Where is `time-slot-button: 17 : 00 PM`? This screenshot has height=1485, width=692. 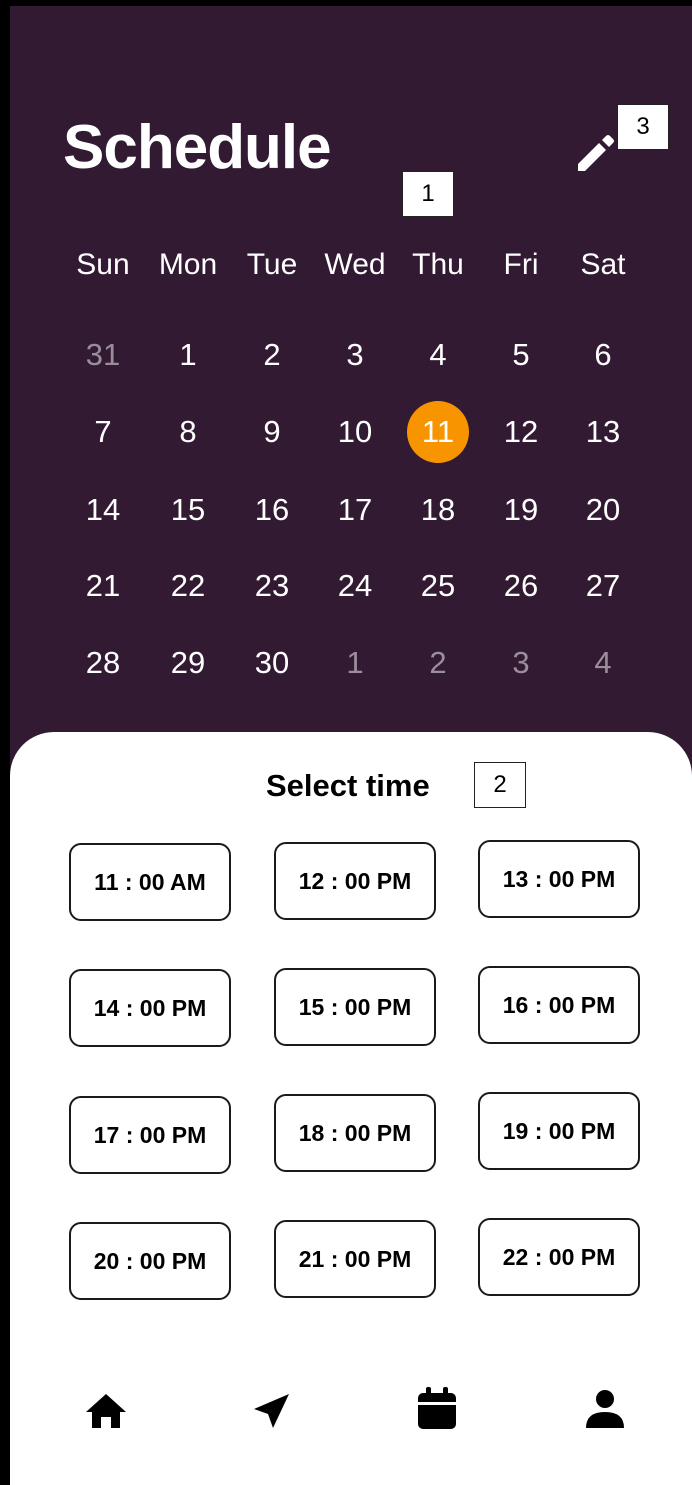
time-slot-button: 17 : 00 PM is located at coordinates (150, 1135).